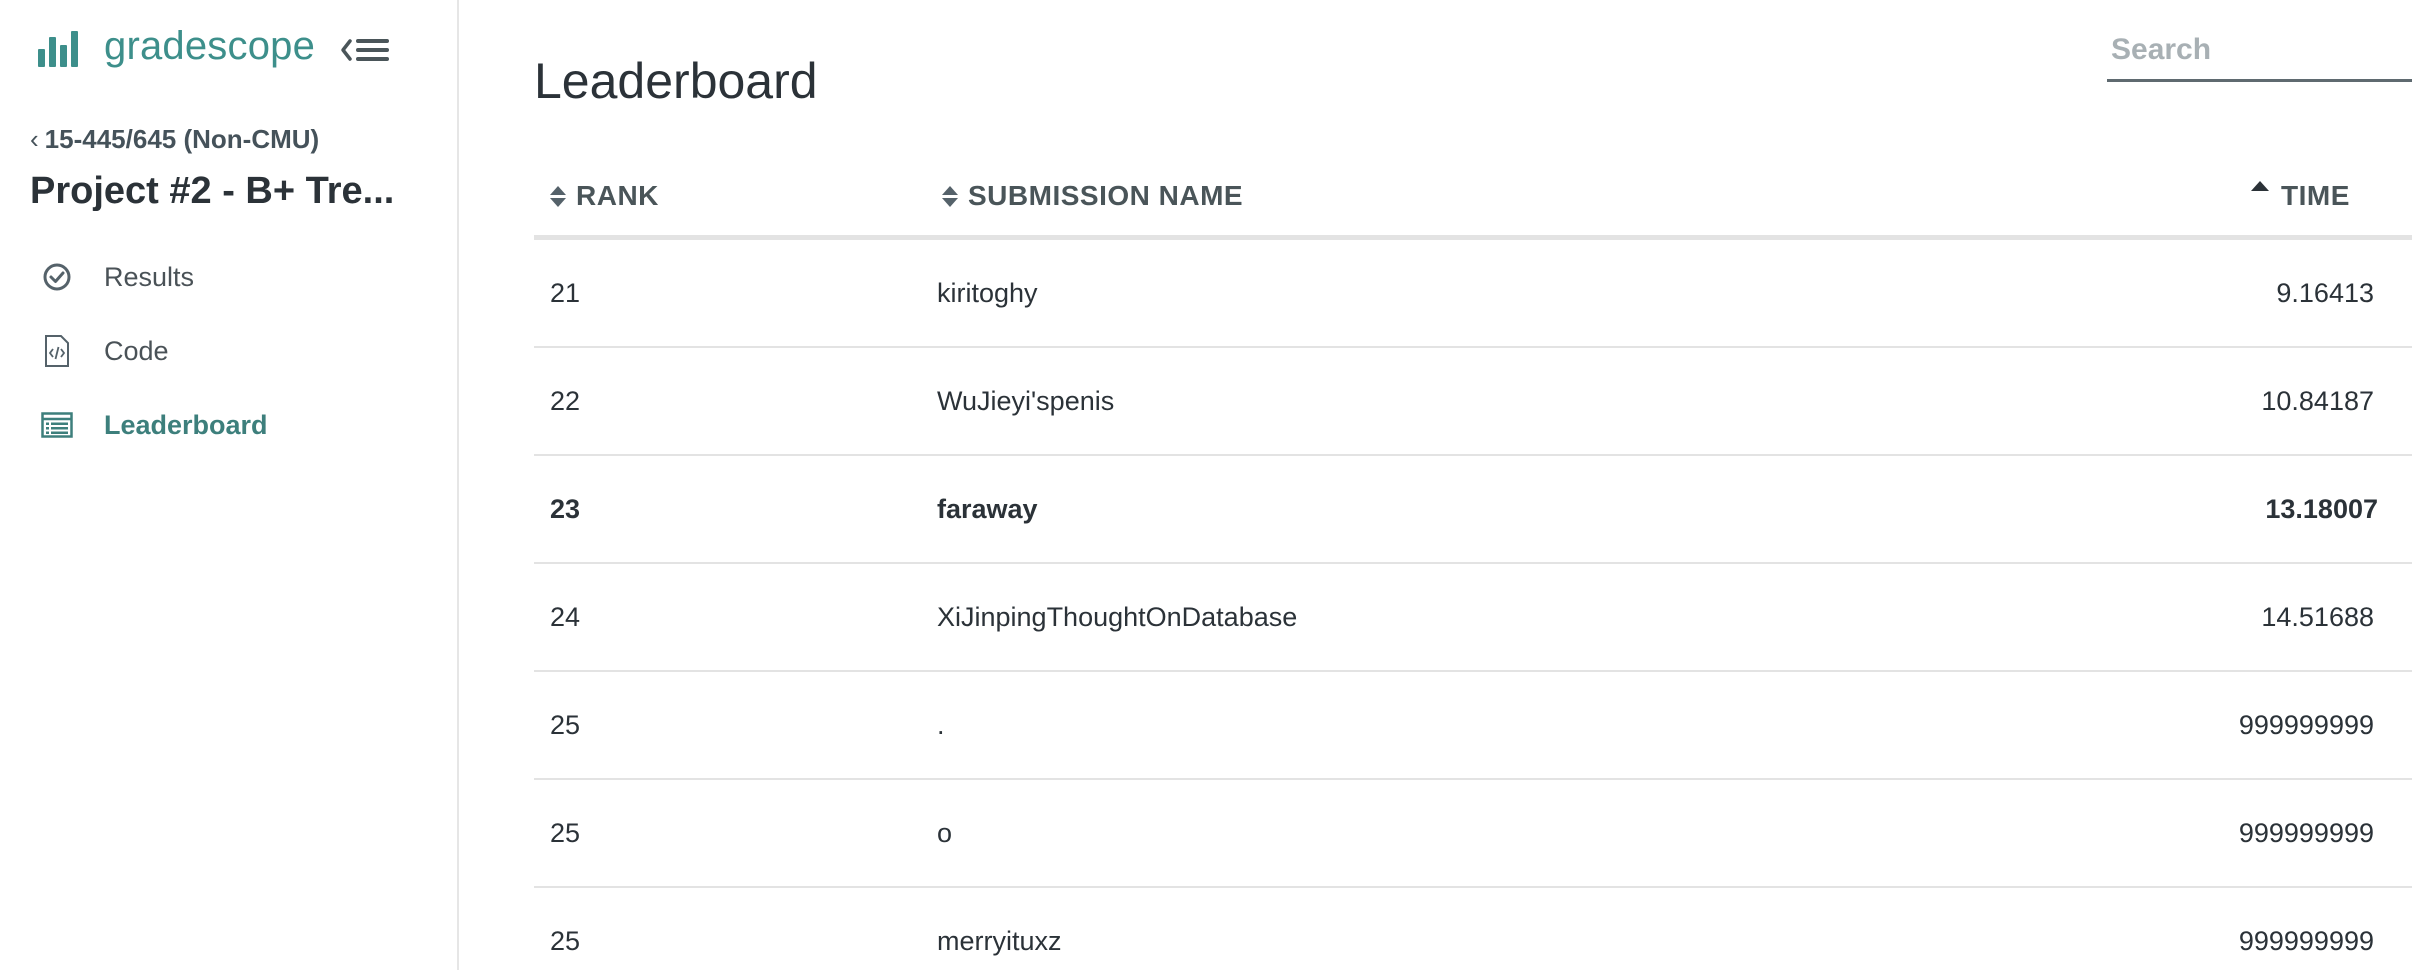 The width and height of the screenshot is (2412, 970). What do you see at coordinates (987, 509) in the screenshot?
I see `submission-name-cell: faraway` at bounding box center [987, 509].